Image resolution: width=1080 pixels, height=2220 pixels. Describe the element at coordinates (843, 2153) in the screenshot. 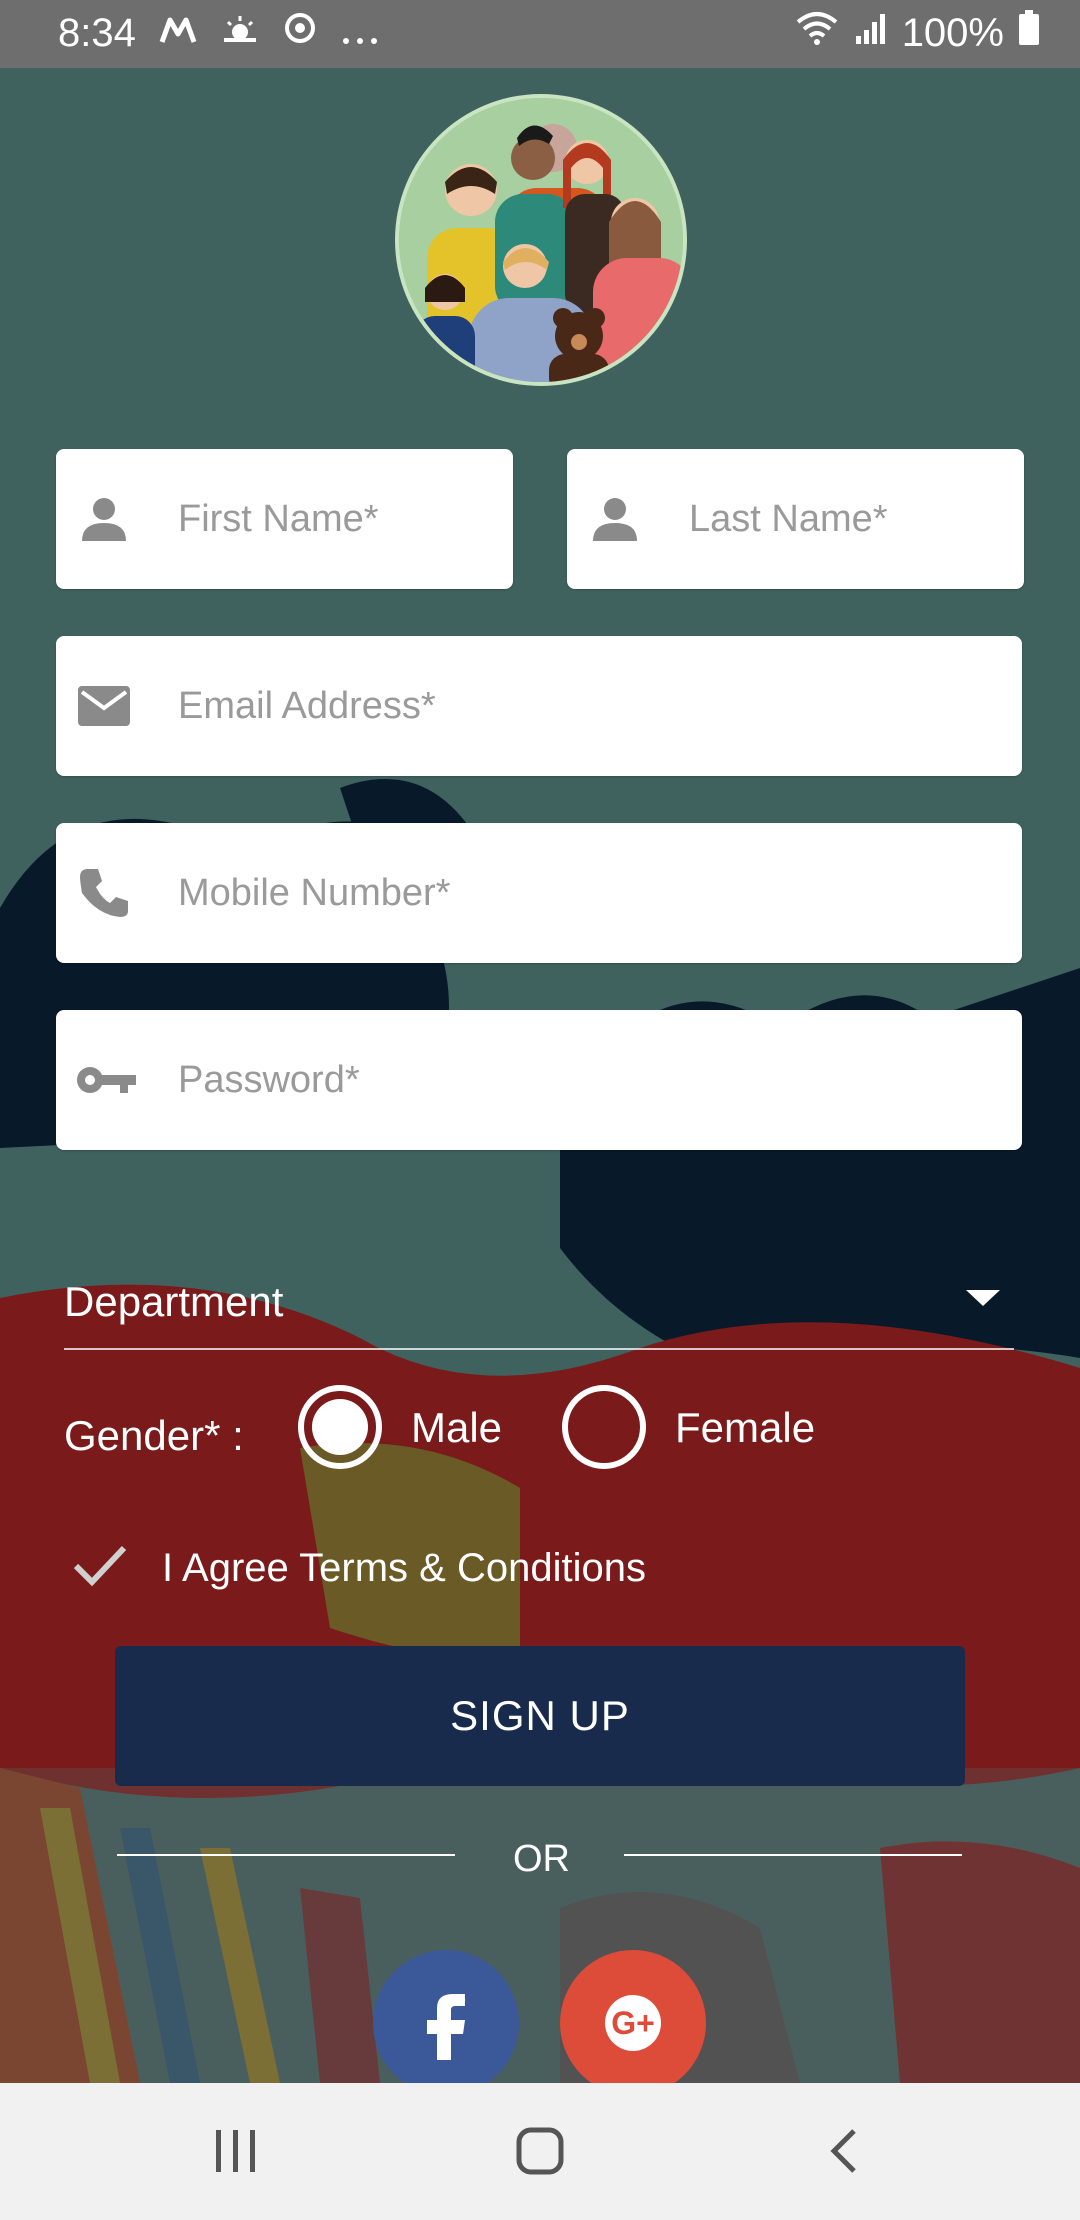

I see `back-button` at that location.